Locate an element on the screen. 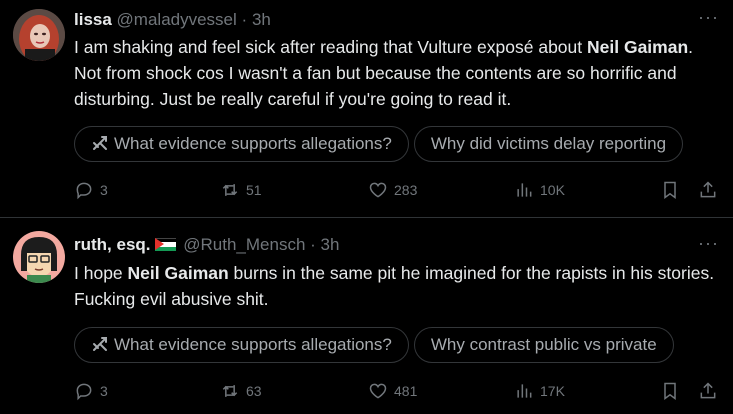  views-button: 10K is located at coordinates (539, 190).